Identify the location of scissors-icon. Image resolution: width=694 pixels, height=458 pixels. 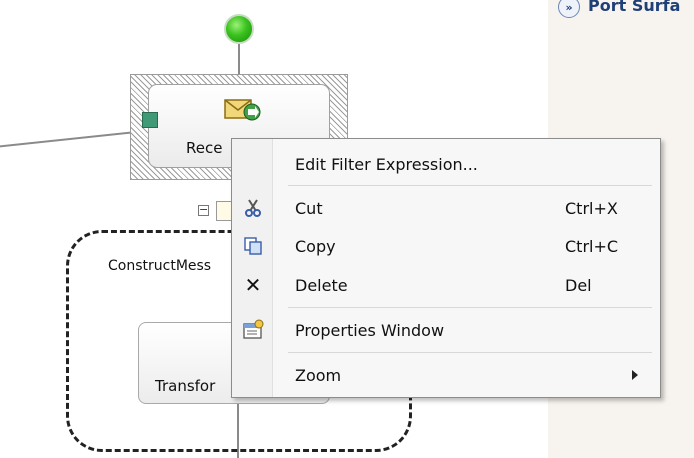
(253, 208).